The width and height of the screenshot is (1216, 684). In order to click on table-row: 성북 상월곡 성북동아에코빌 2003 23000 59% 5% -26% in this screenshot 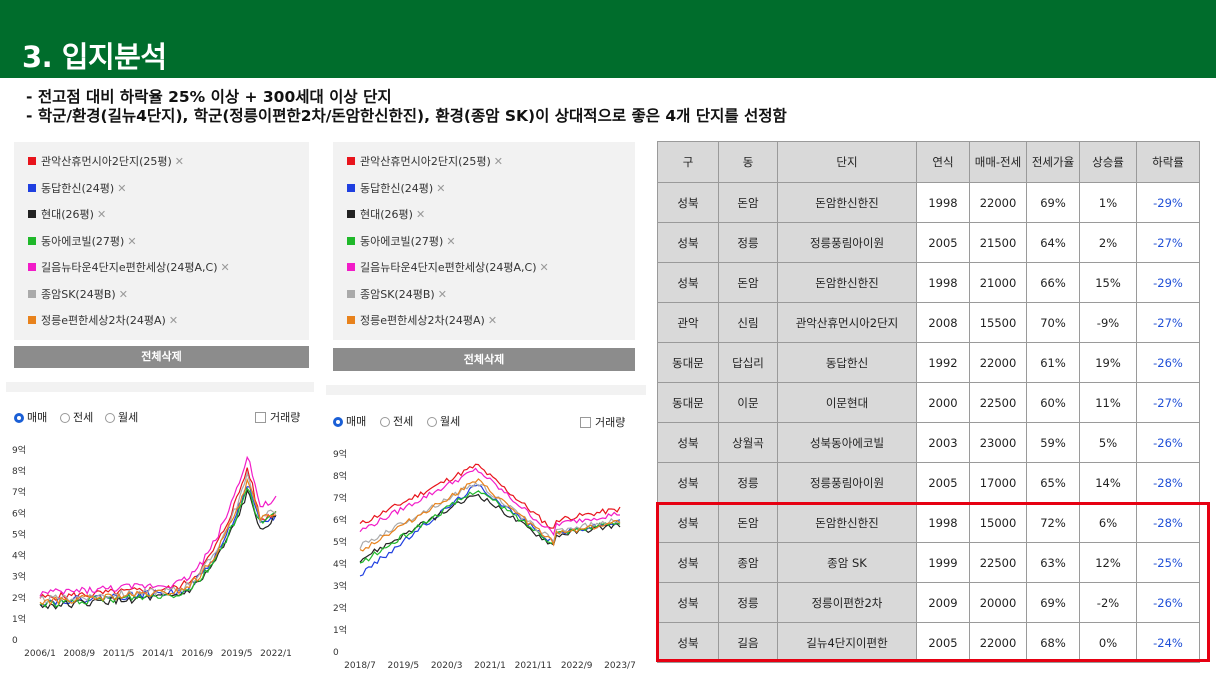, I will do `click(928, 442)`.